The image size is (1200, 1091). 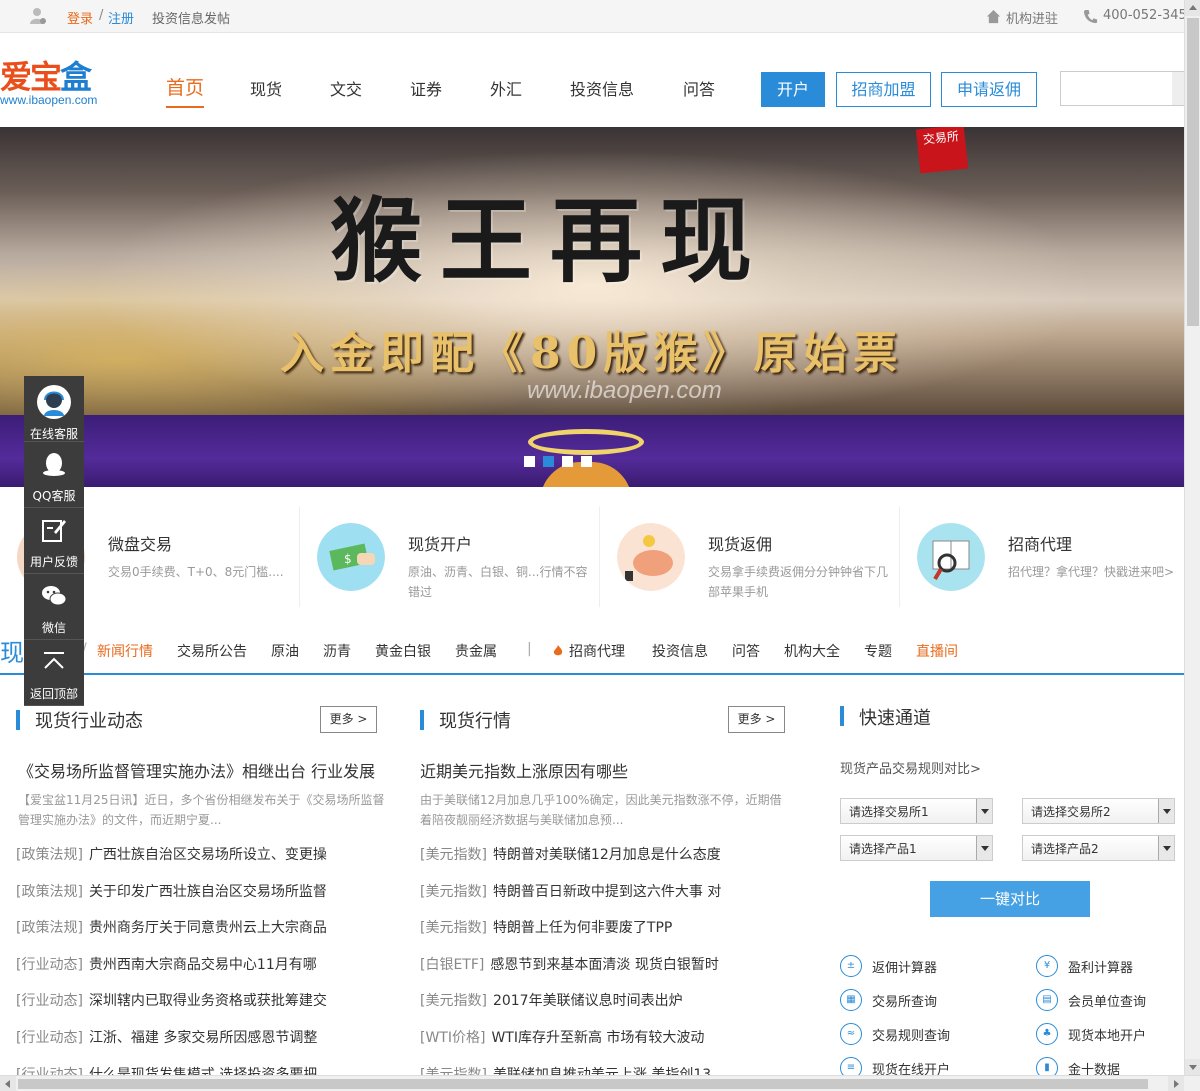 What do you see at coordinates (476, 651) in the screenshot?
I see `subnav-precious-metals: 贵金属` at bounding box center [476, 651].